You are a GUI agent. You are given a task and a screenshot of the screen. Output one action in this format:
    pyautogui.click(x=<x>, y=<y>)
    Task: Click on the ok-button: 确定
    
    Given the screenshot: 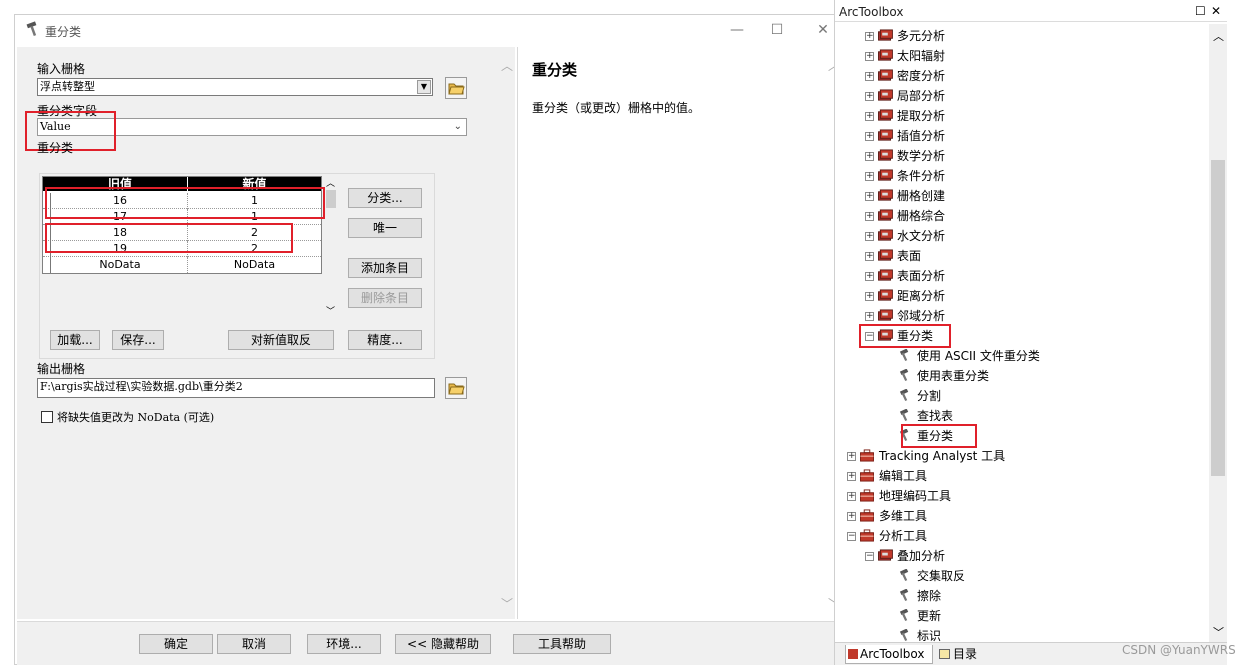 What is the action you would take?
    pyautogui.click(x=176, y=644)
    